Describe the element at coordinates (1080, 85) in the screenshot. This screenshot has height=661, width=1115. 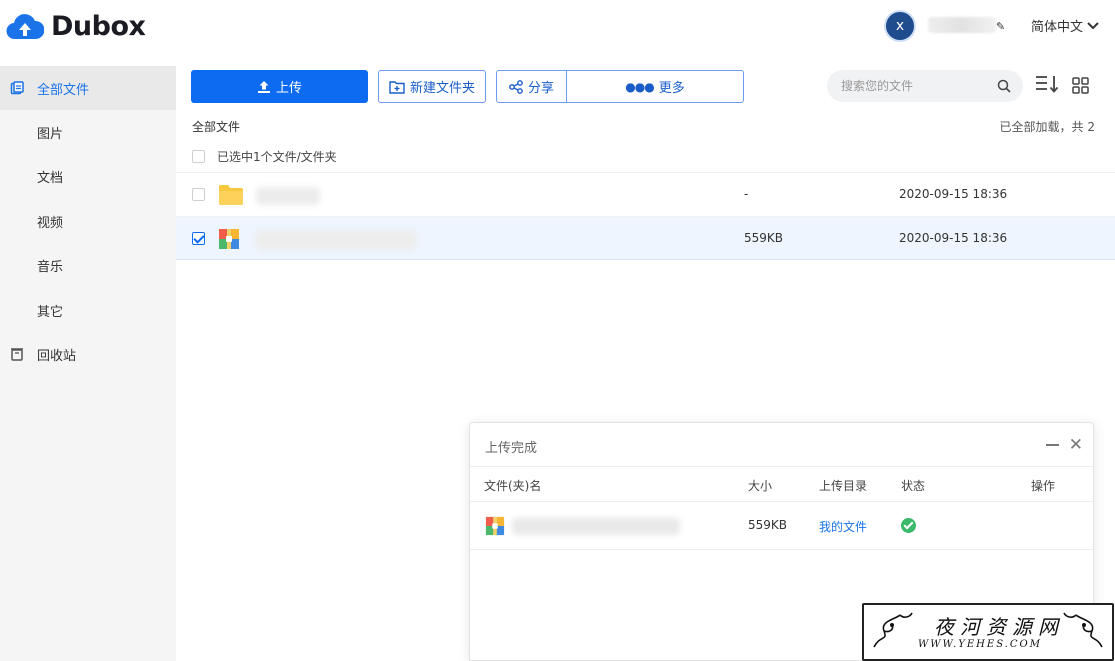
I see `grid-view-icon` at that location.